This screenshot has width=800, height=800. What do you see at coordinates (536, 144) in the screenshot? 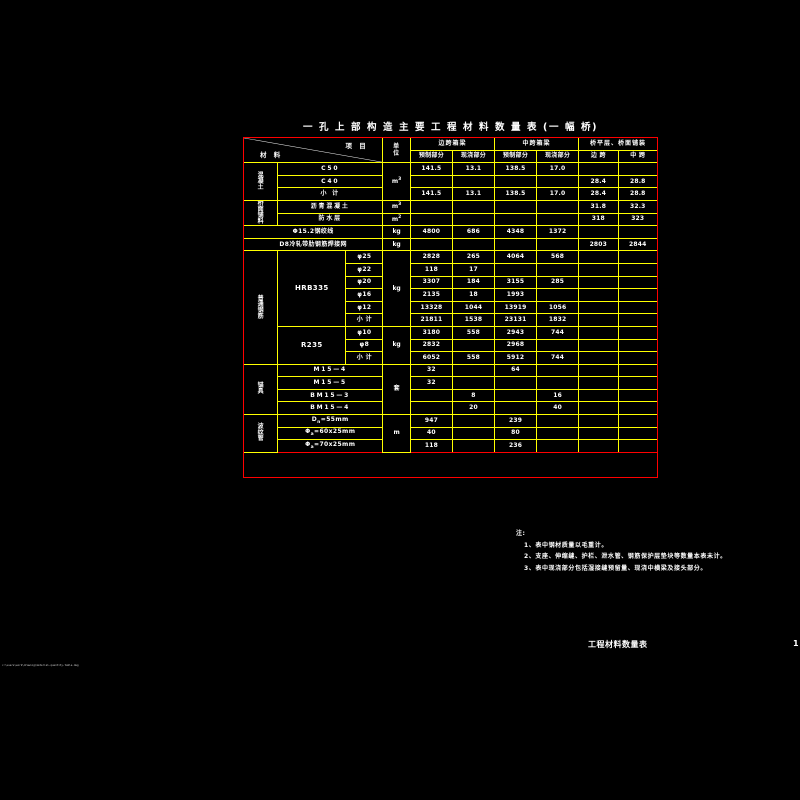
I see `header-group-2: 中跨箱梁` at bounding box center [536, 144].